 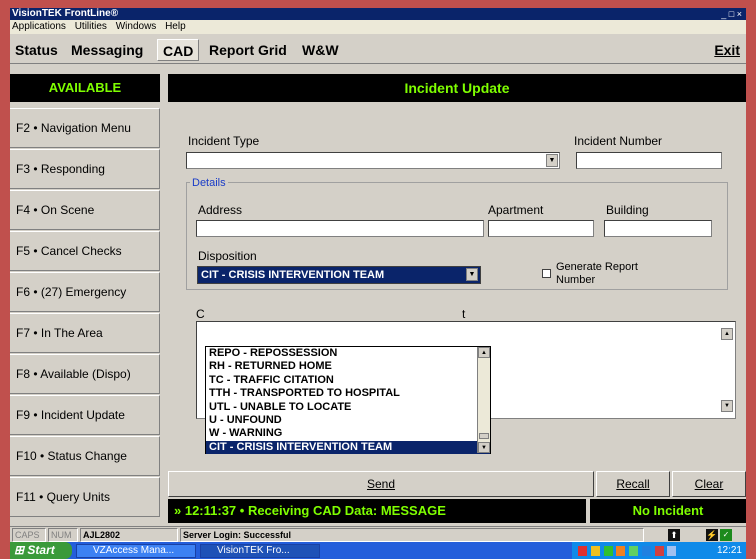 I want to click on comments-label: C t, so click(x=331, y=314).